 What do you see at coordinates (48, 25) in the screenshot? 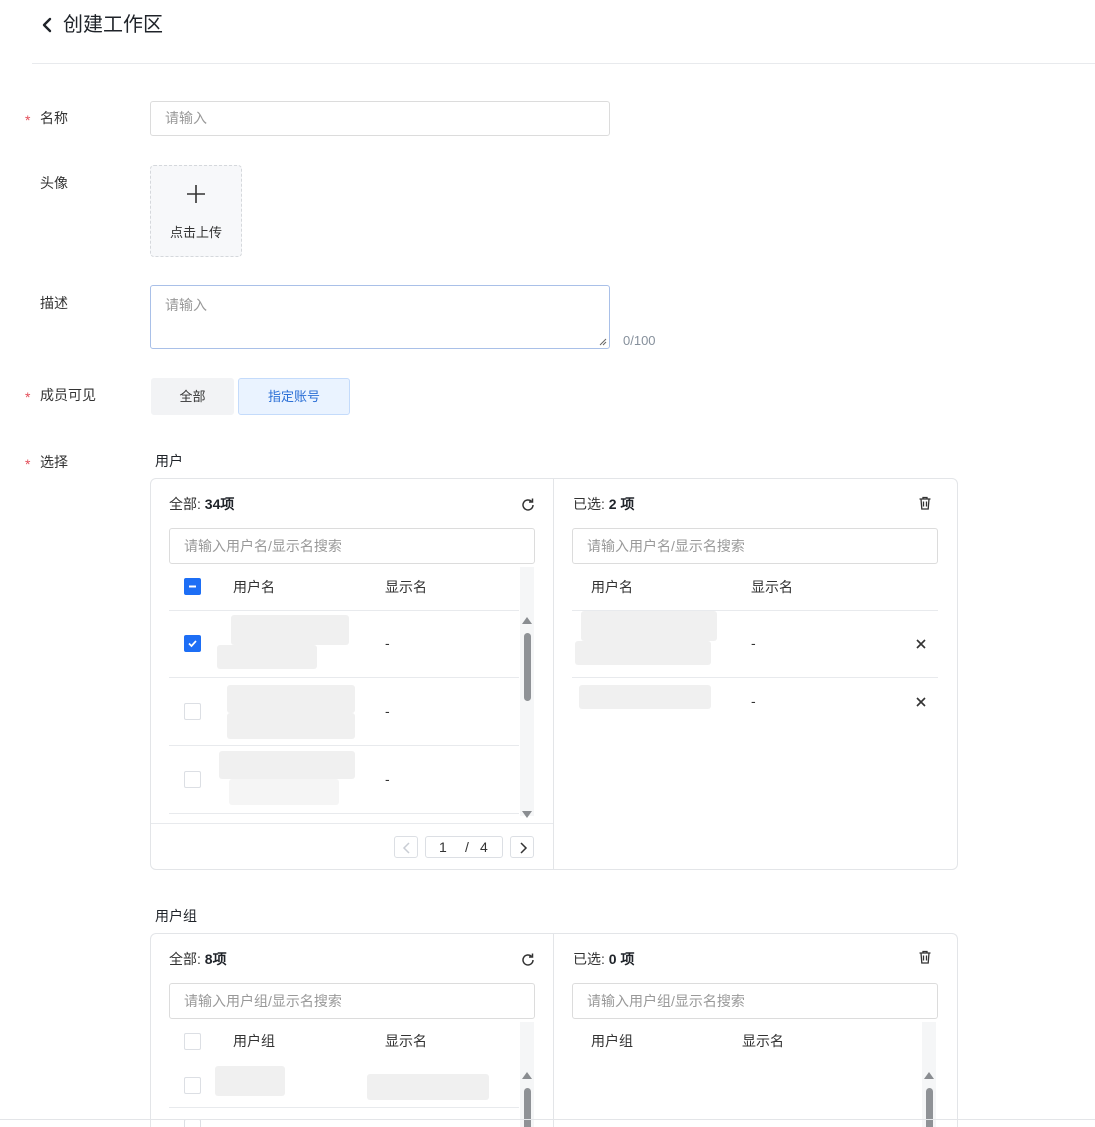
I see `back-chevron-icon` at bounding box center [48, 25].